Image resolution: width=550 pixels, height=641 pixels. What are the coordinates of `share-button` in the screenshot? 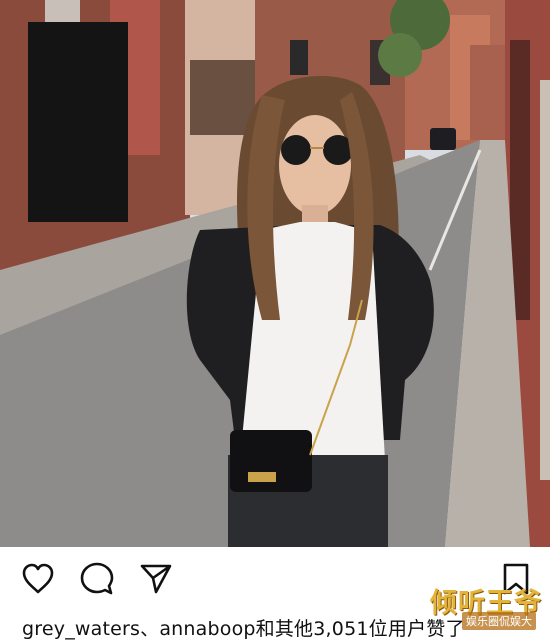 It's located at (156, 579).